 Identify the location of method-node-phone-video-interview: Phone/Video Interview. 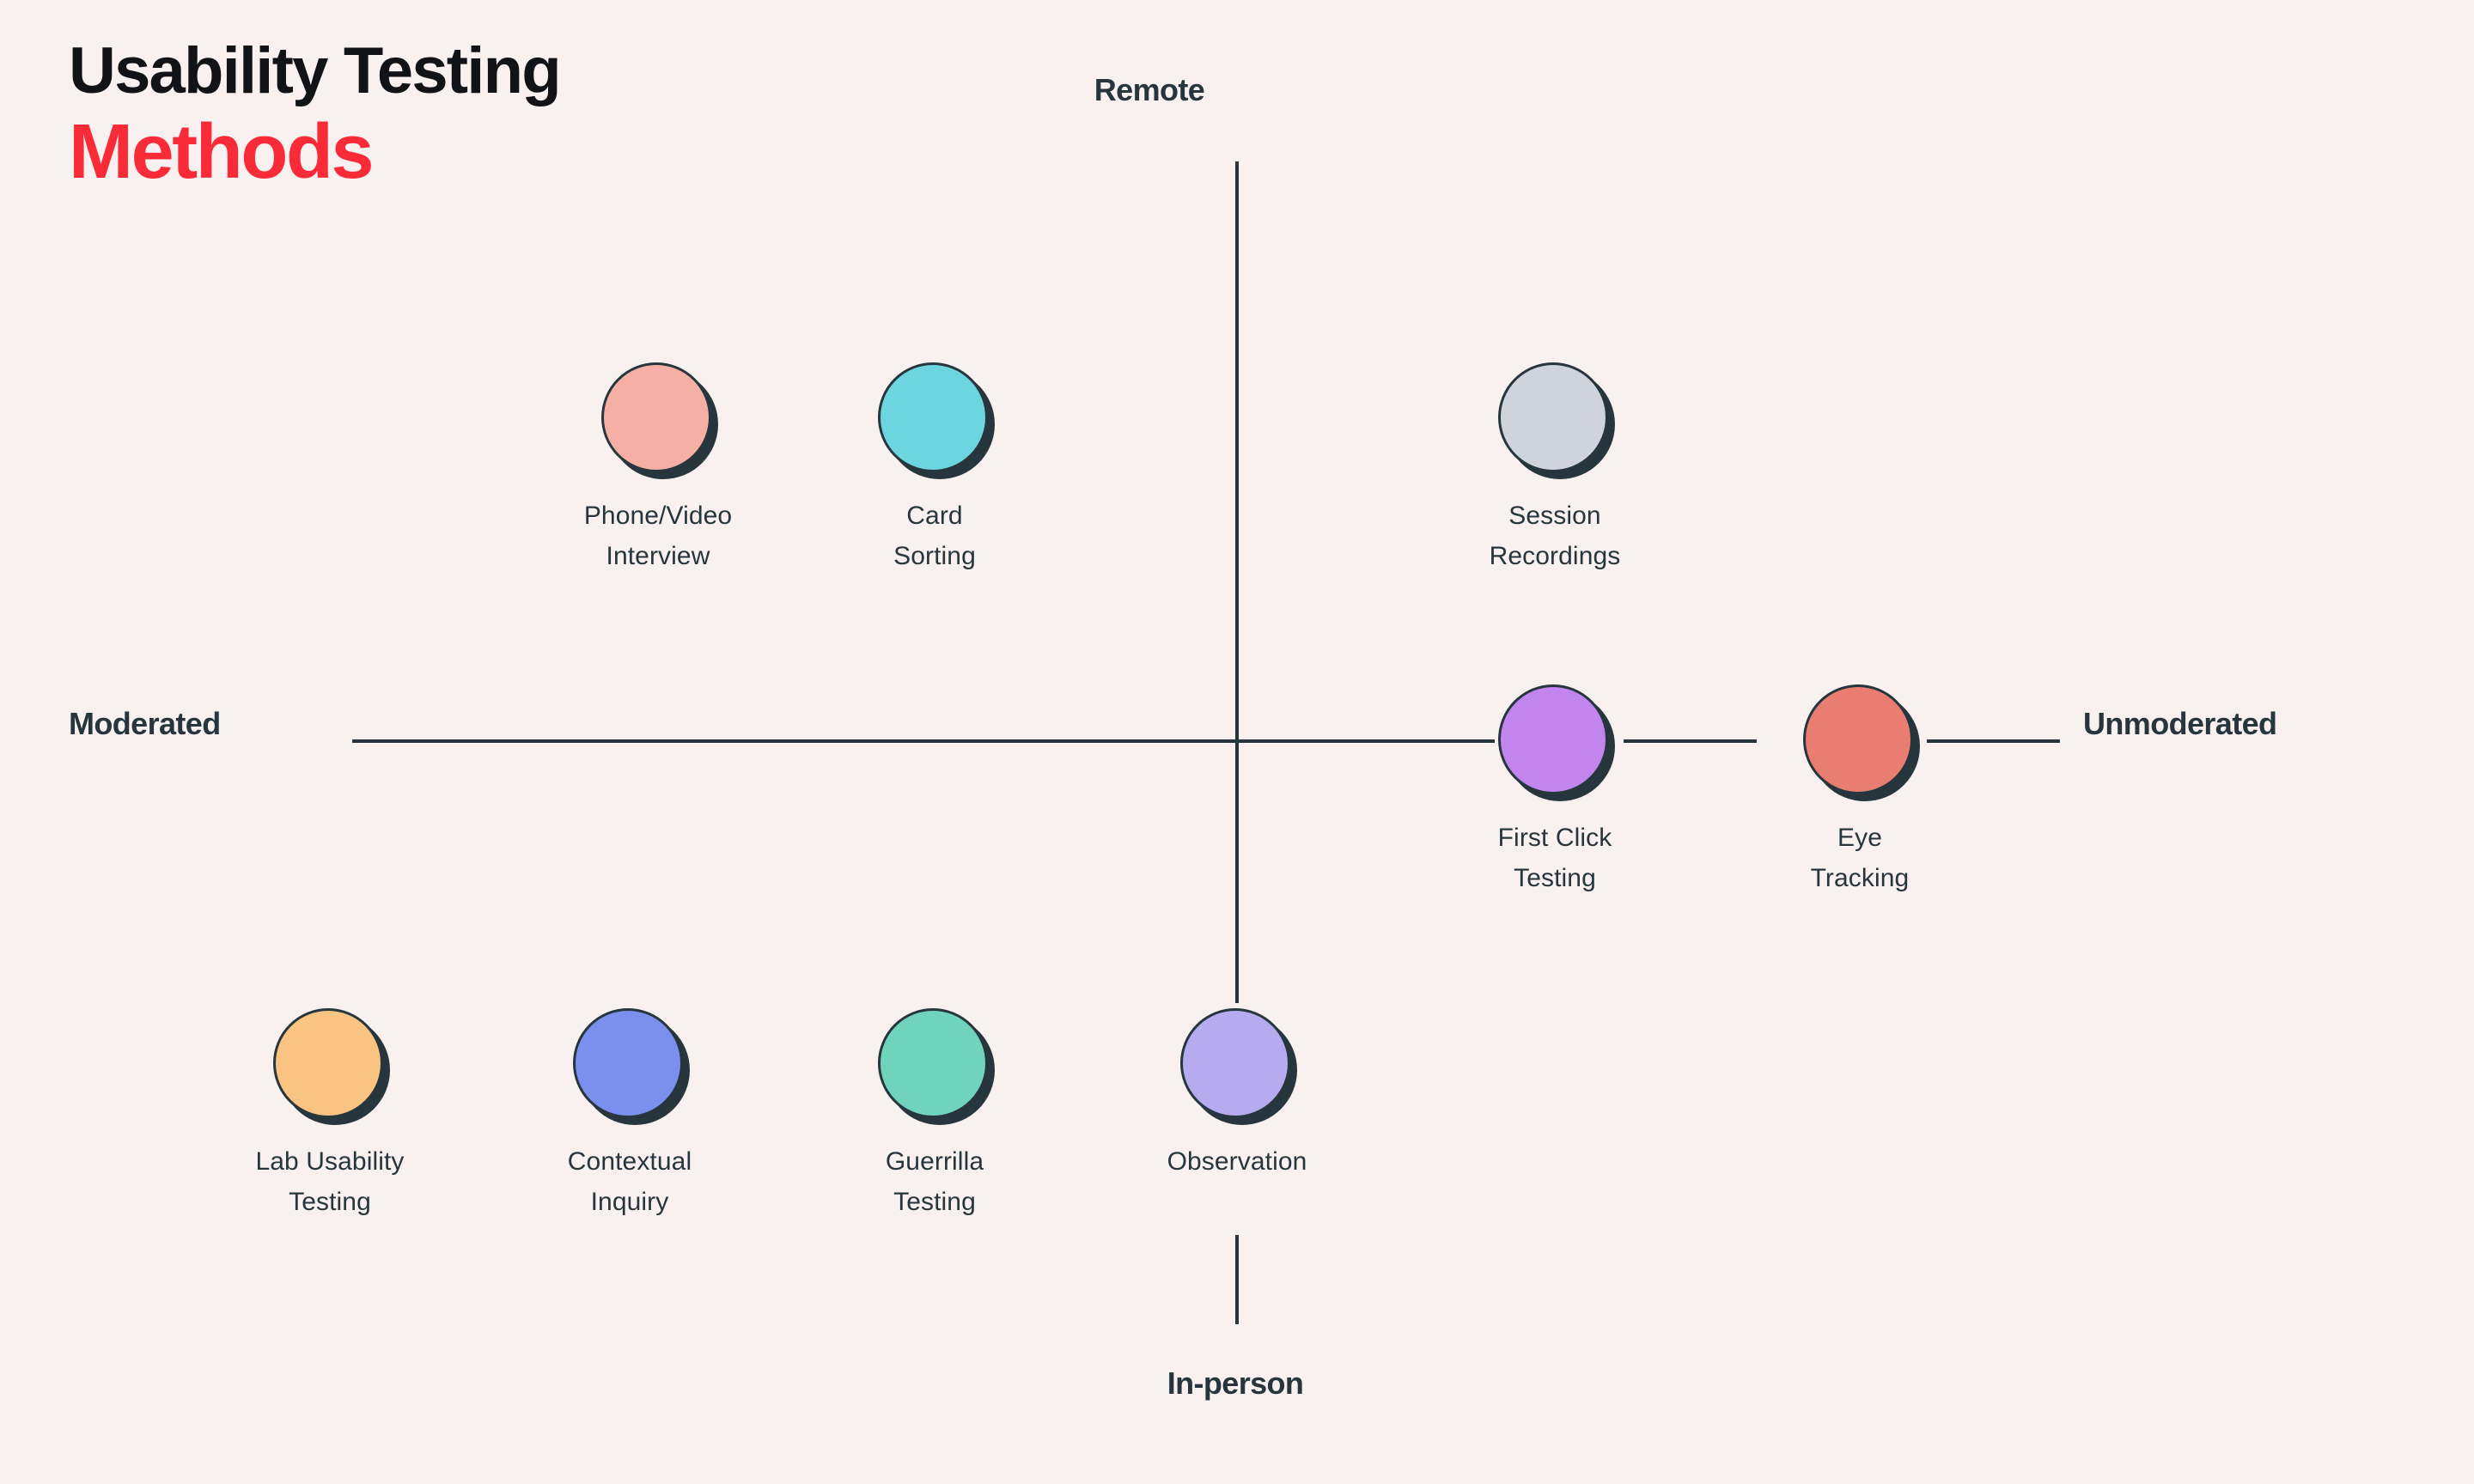
(658, 468).